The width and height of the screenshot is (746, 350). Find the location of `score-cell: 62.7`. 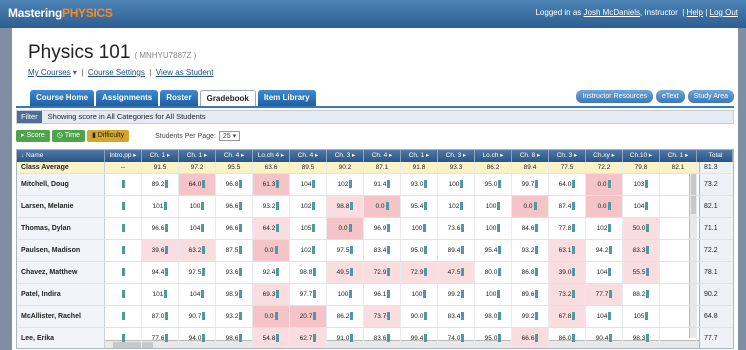

score-cell: 62.7 is located at coordinates (308, 338).